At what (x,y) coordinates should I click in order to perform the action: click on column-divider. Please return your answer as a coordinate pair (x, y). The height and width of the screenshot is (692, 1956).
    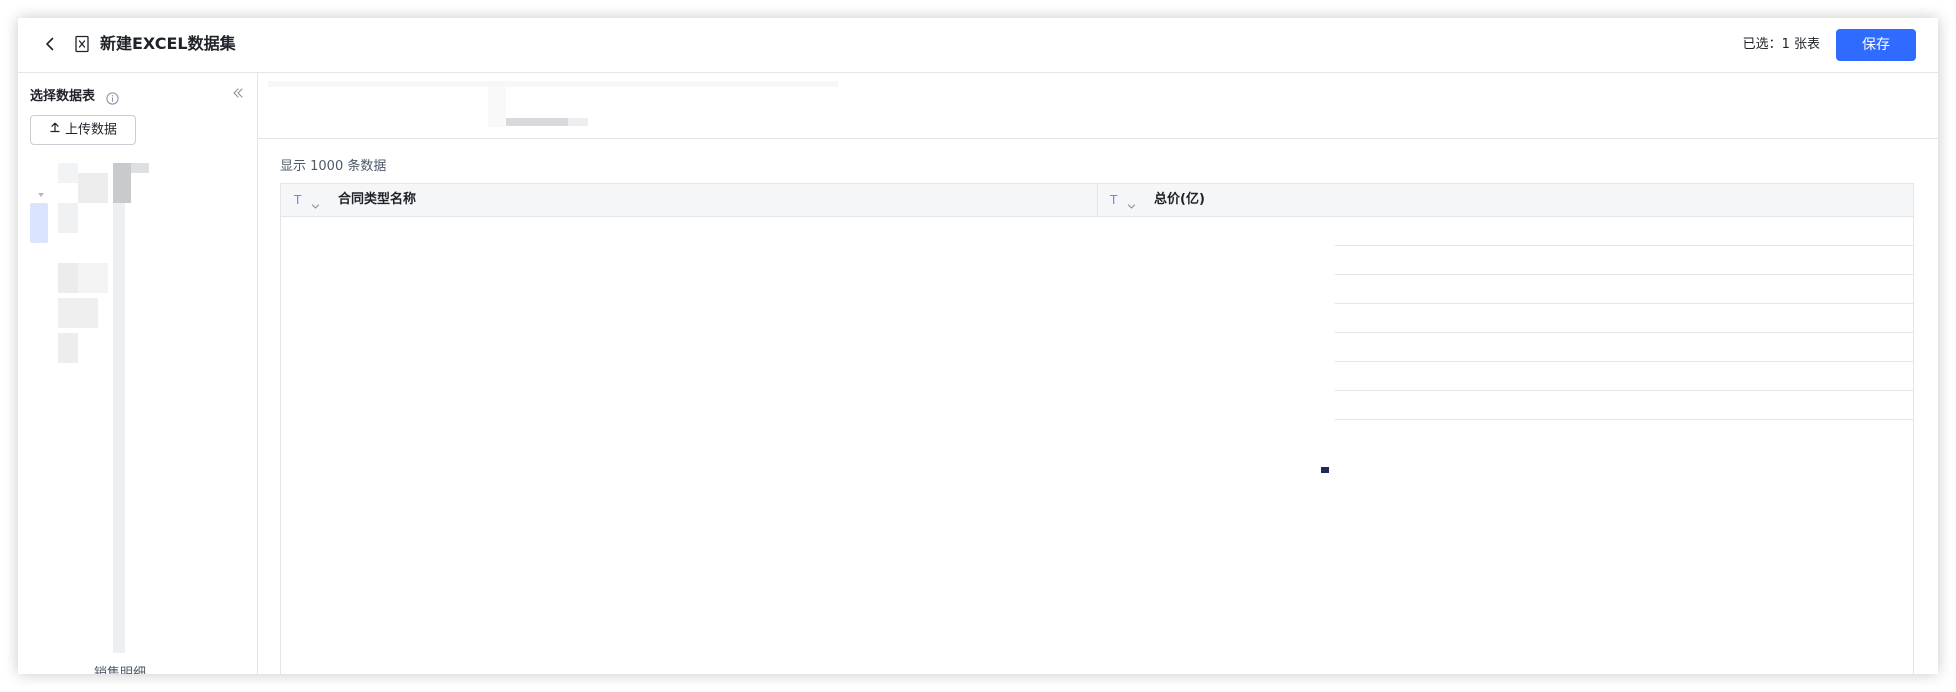
    Looking at the image, I should click on (1097, 200).